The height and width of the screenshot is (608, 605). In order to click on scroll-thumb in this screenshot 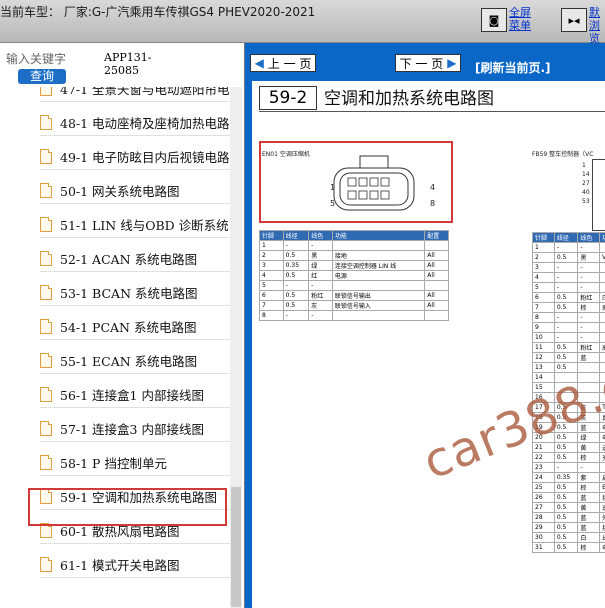, I will do `click(236, 547)`.